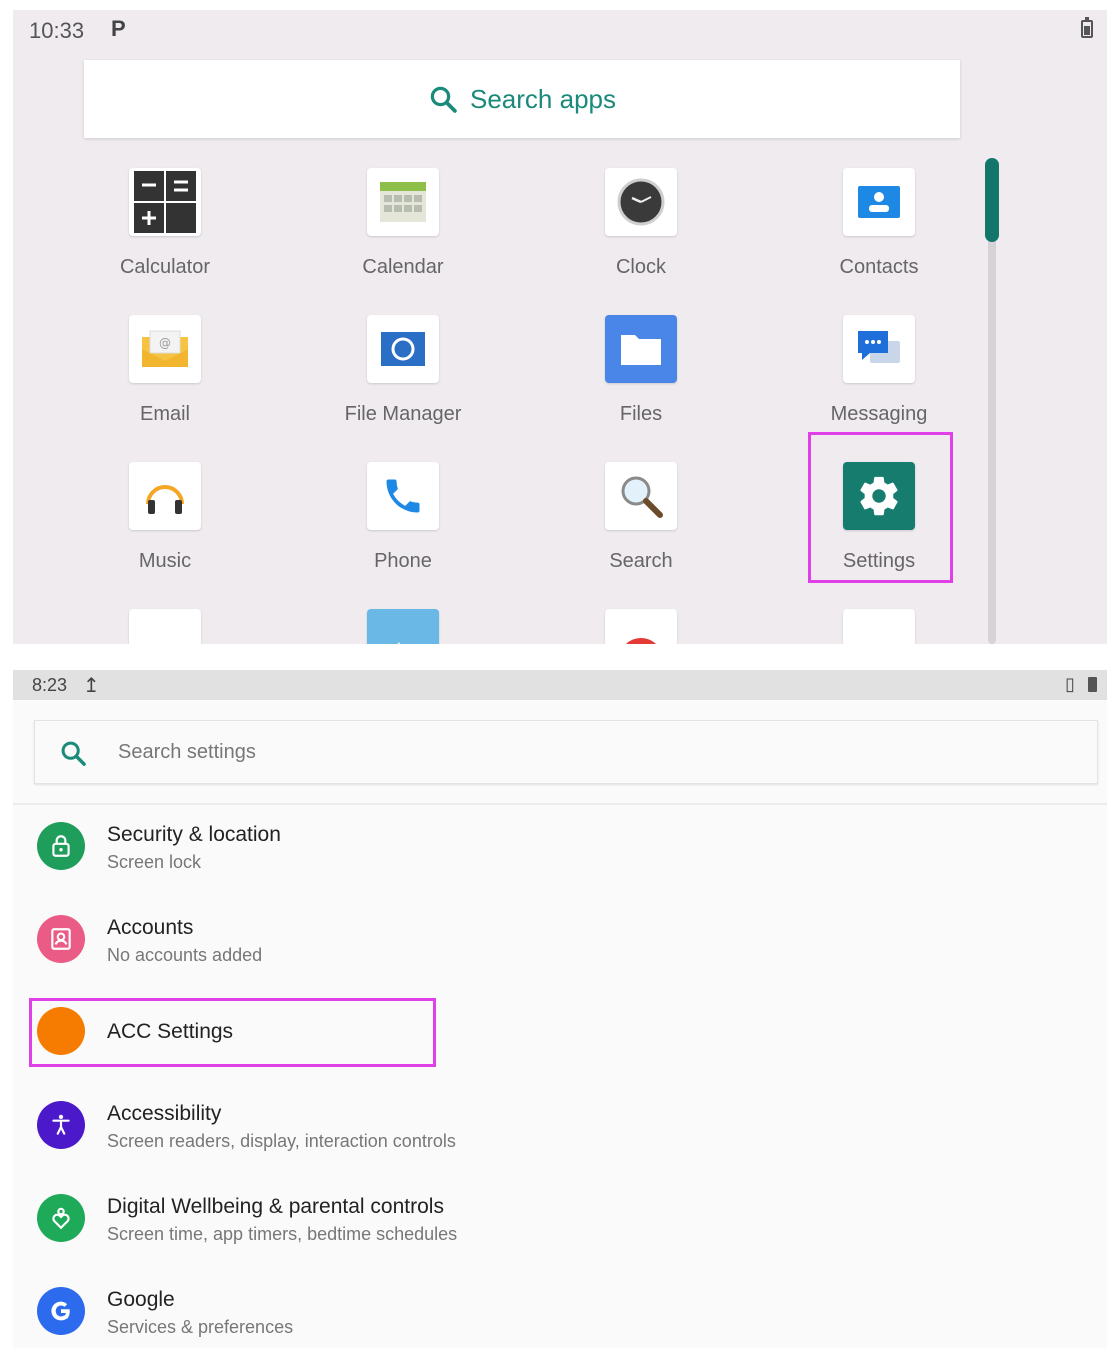  What do you see at coordinates (879, 267) in the screenshot?
I see `app-label: Contacts` at bounding box center [879, 267].